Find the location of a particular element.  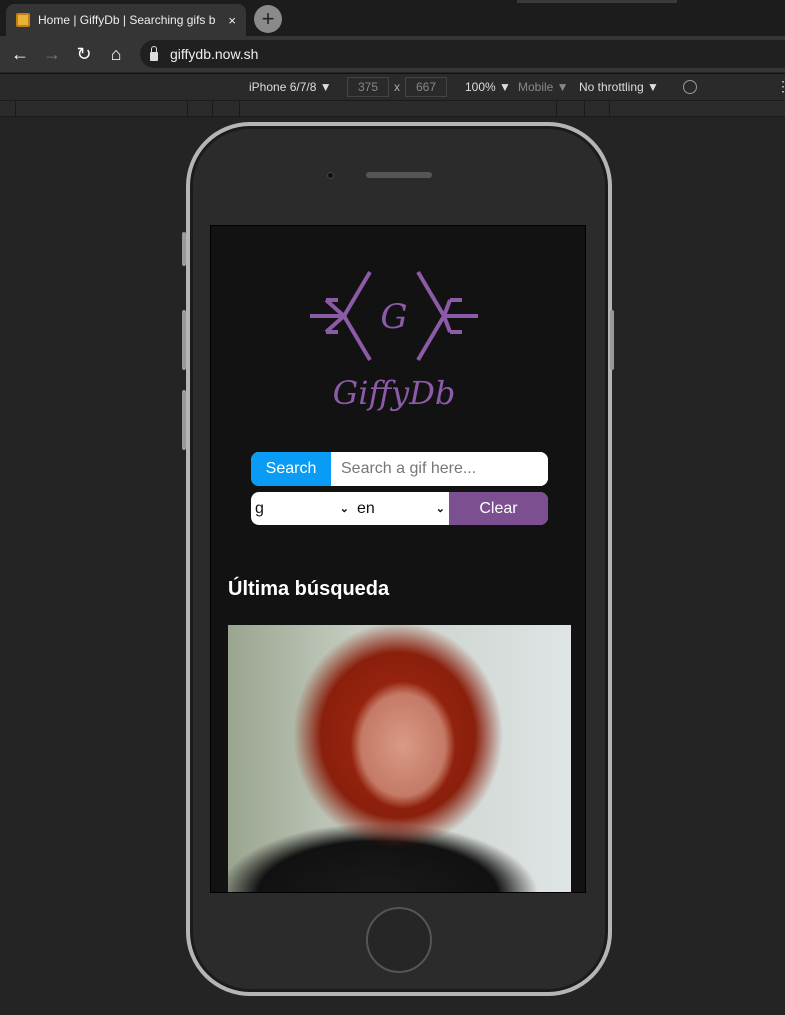

language-select: en ⌄ is located at coordinates (401, 508).